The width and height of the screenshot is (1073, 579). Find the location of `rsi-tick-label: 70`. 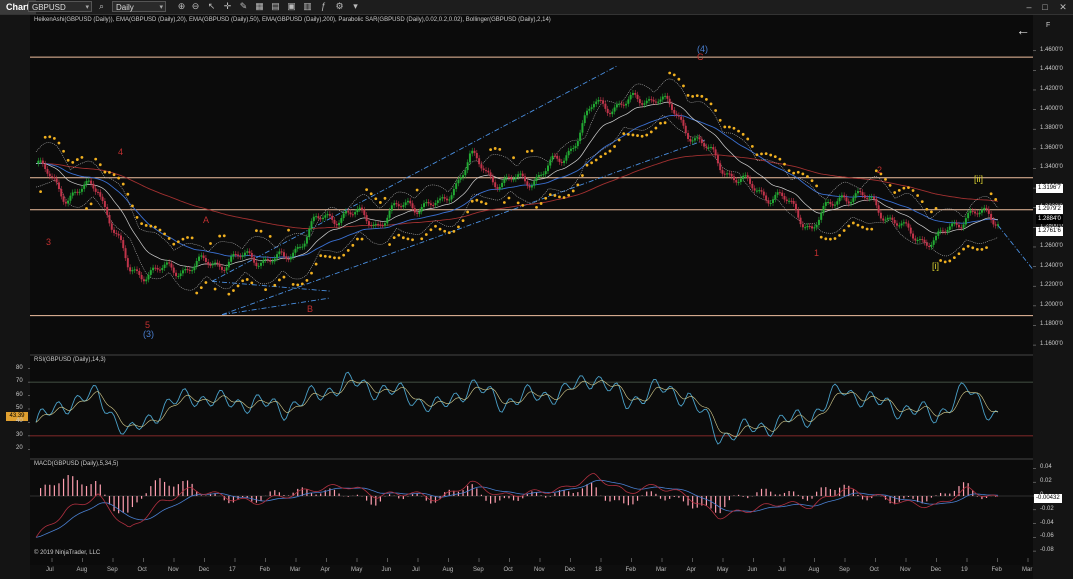

rsi-tick-label: 70 is located at coordinates (19, 381).